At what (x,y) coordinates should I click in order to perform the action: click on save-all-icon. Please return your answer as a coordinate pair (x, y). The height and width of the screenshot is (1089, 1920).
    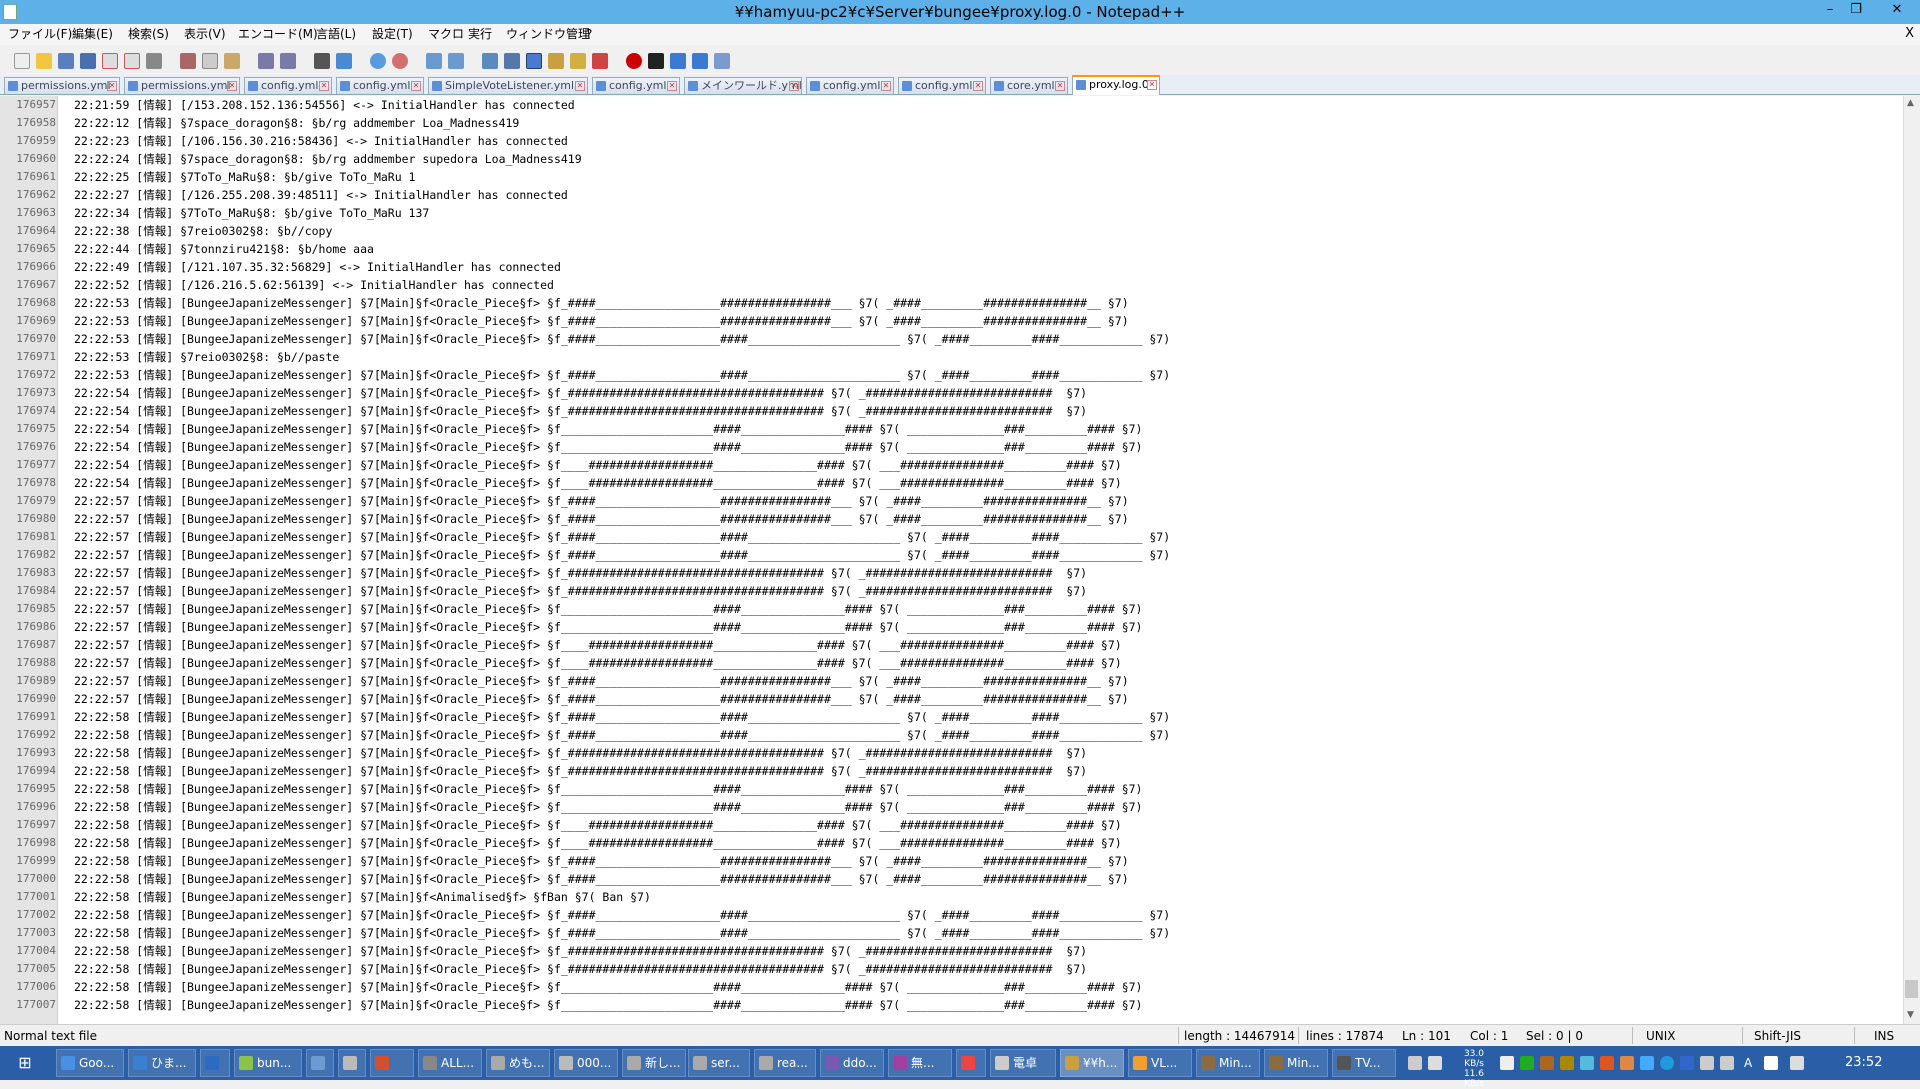
    Looking at the image, I should click on (88, 61).